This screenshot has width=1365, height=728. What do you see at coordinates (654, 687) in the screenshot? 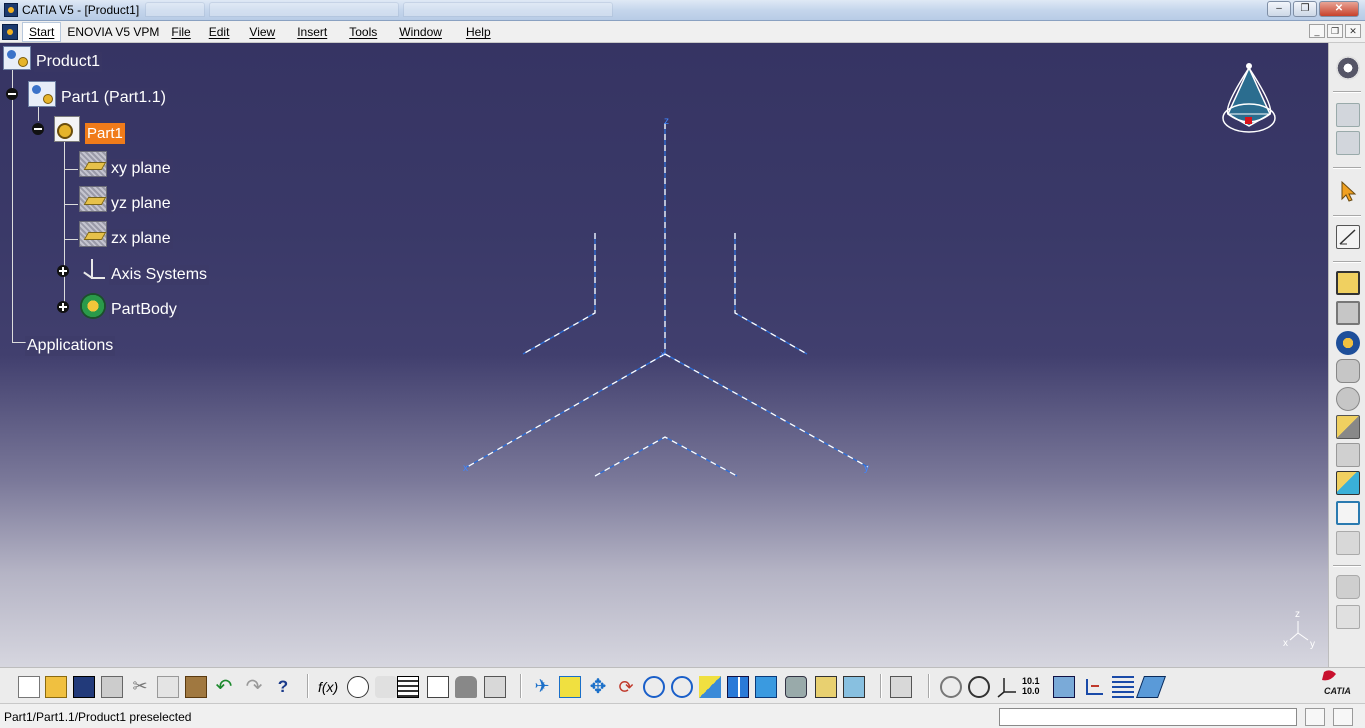
I see `zoom-in-icon` at bounding box center [654, 687].